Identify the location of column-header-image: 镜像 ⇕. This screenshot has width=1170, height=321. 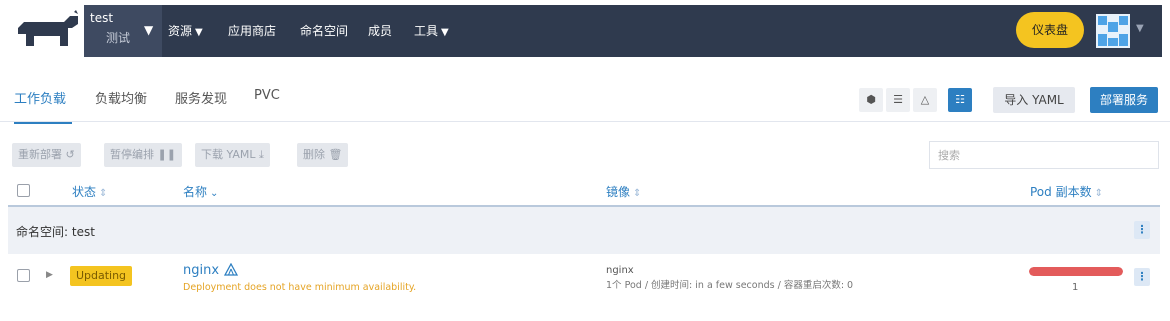
(623, 191).